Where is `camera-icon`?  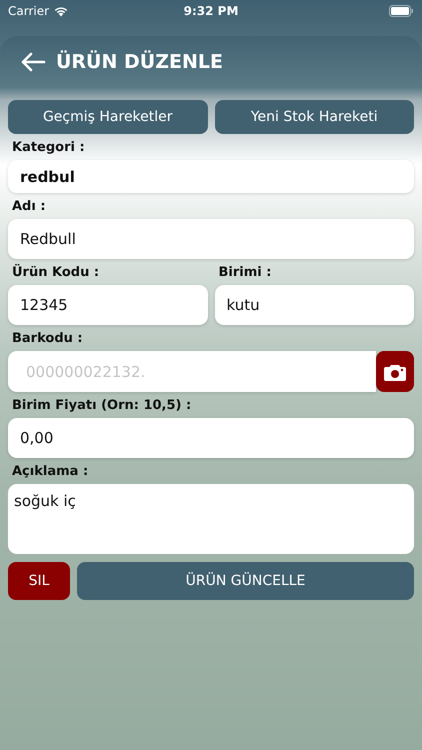 camera-icon is located at coordinates (395, 371).